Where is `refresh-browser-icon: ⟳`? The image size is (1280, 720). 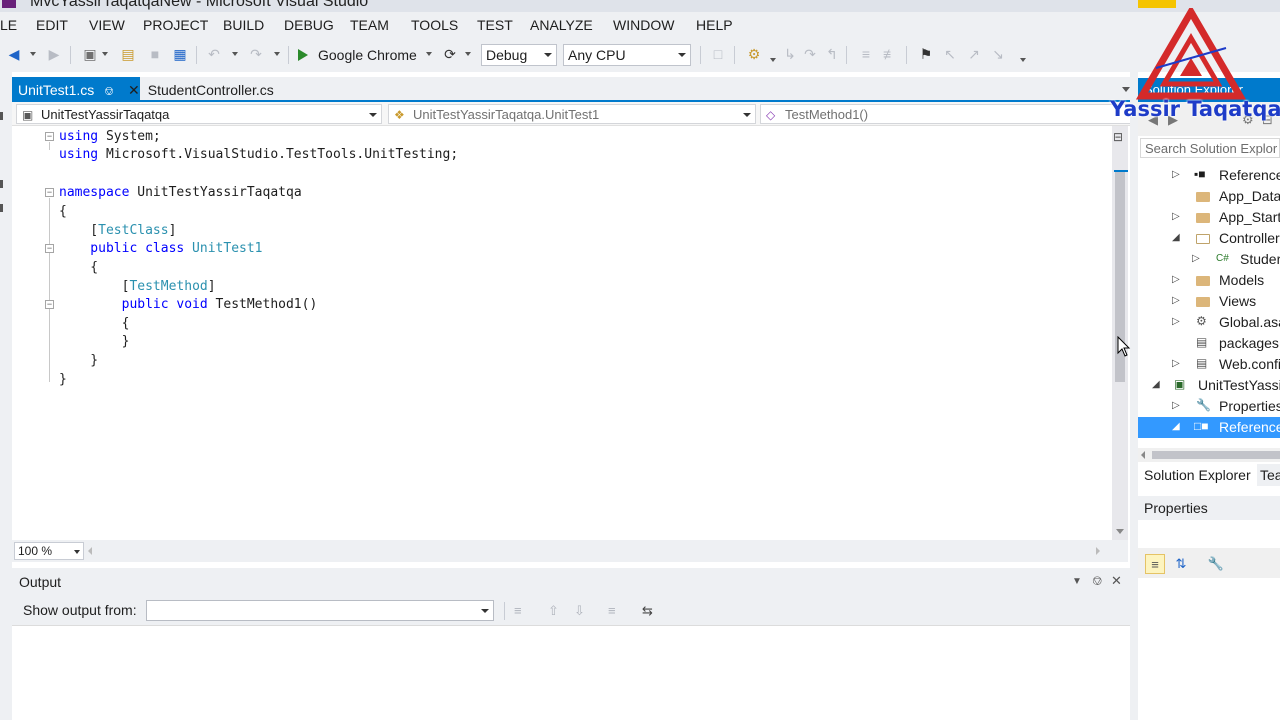 refresh-browser-icon: ⟳ is located at coordinates (450, 54).